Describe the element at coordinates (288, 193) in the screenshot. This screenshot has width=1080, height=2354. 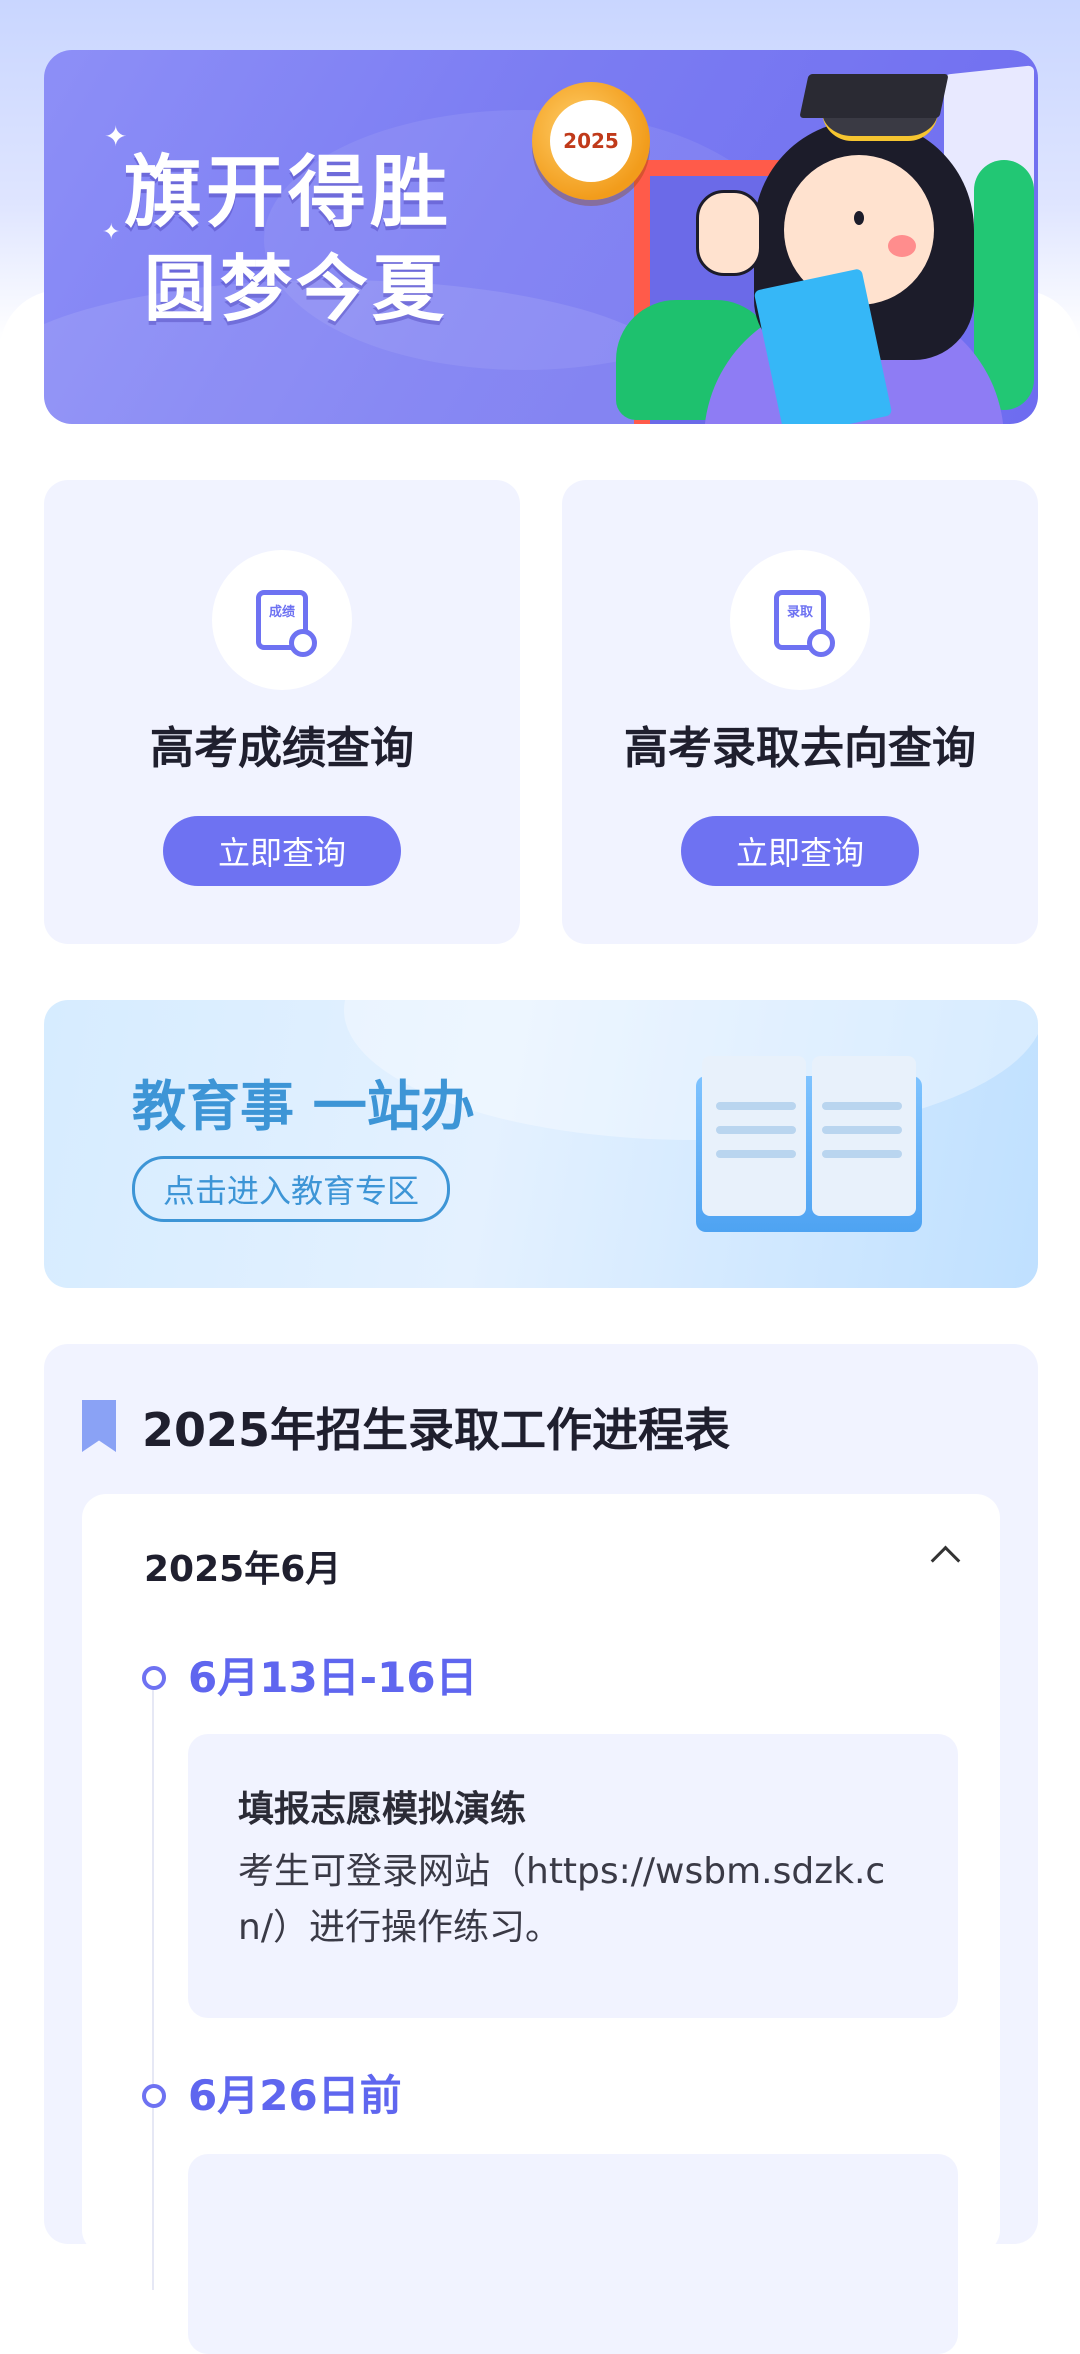
I see `banner-slogan-line1: 旗开得胜` at that location.